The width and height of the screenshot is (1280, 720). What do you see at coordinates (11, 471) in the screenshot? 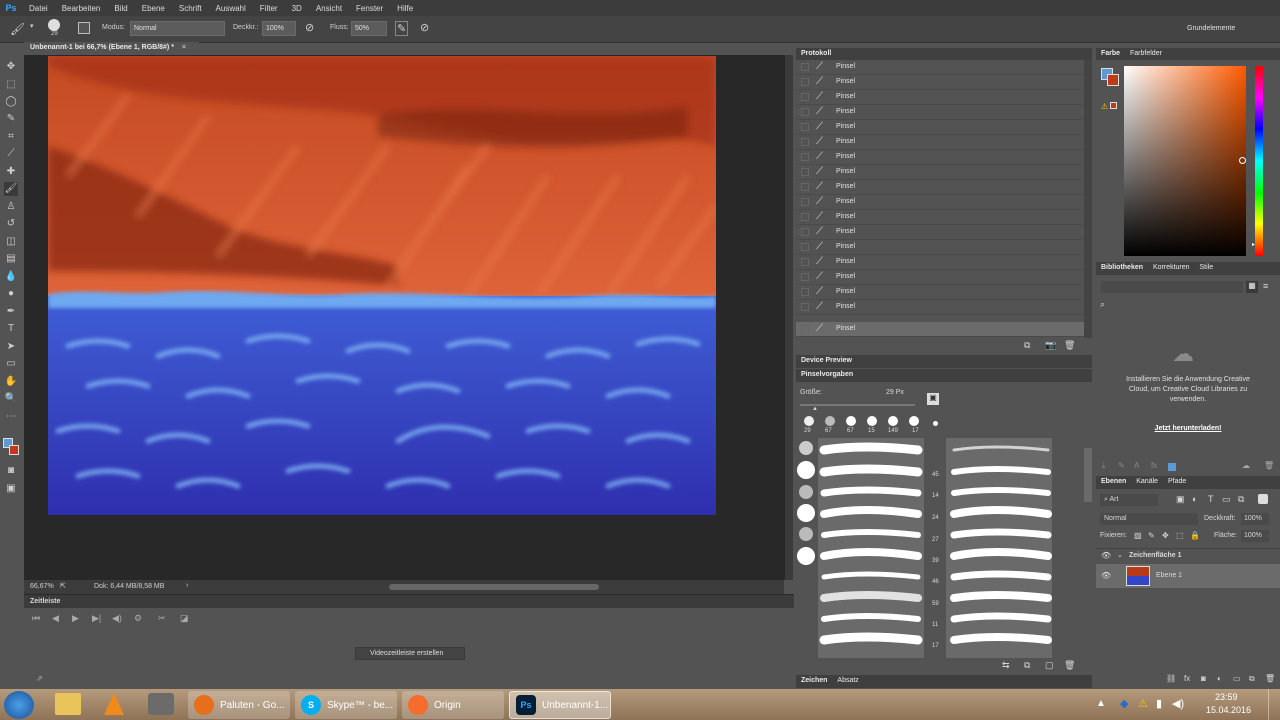
I see `quick-mask-icon: ◙` at bounding box center [11, 471].